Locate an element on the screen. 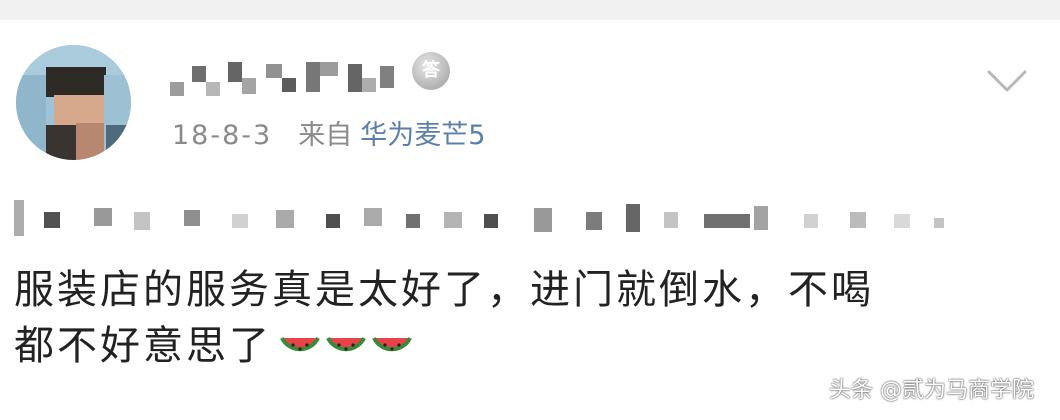 Image resolution: width=1060 pixels, height=420 pixels. watermark: 头条 @贰为马商学院 is located at coordinates (931, 390).